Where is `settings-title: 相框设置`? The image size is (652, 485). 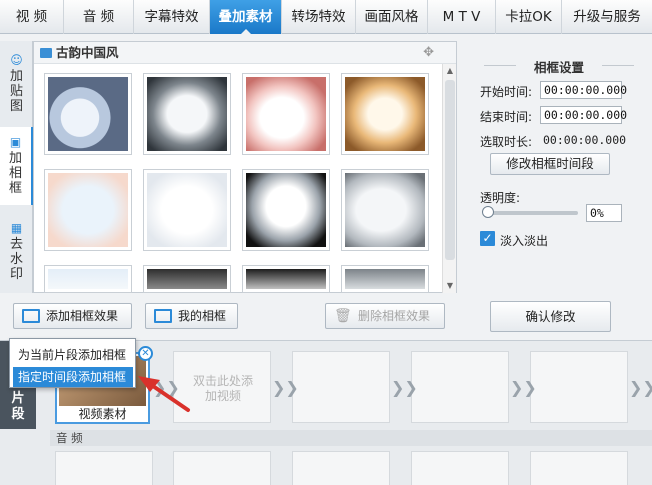 settings-title: 相框设置 is located at coordinates (559, 66).